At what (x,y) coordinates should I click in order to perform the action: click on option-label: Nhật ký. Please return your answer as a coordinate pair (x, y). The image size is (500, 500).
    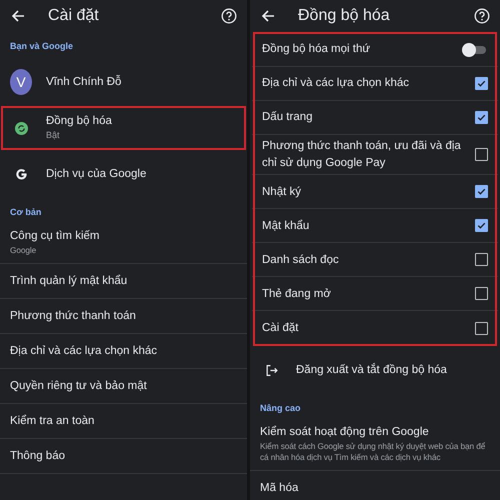
    Looking at the image, I should click on (282, 192).